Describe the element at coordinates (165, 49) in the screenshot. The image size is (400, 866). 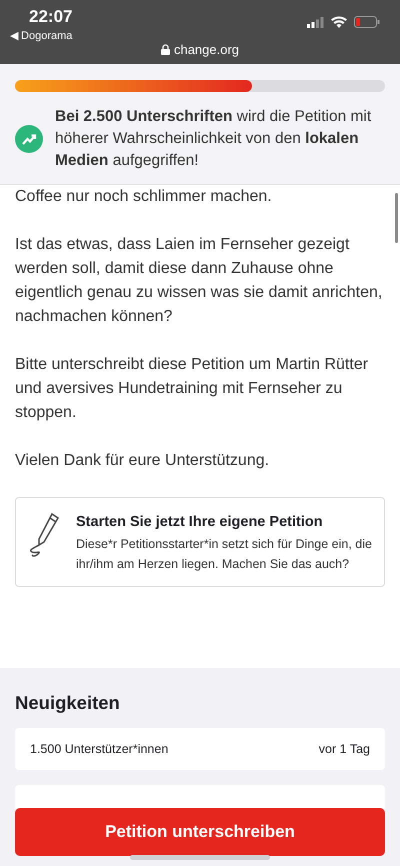
I see `lock-icon` at that location.